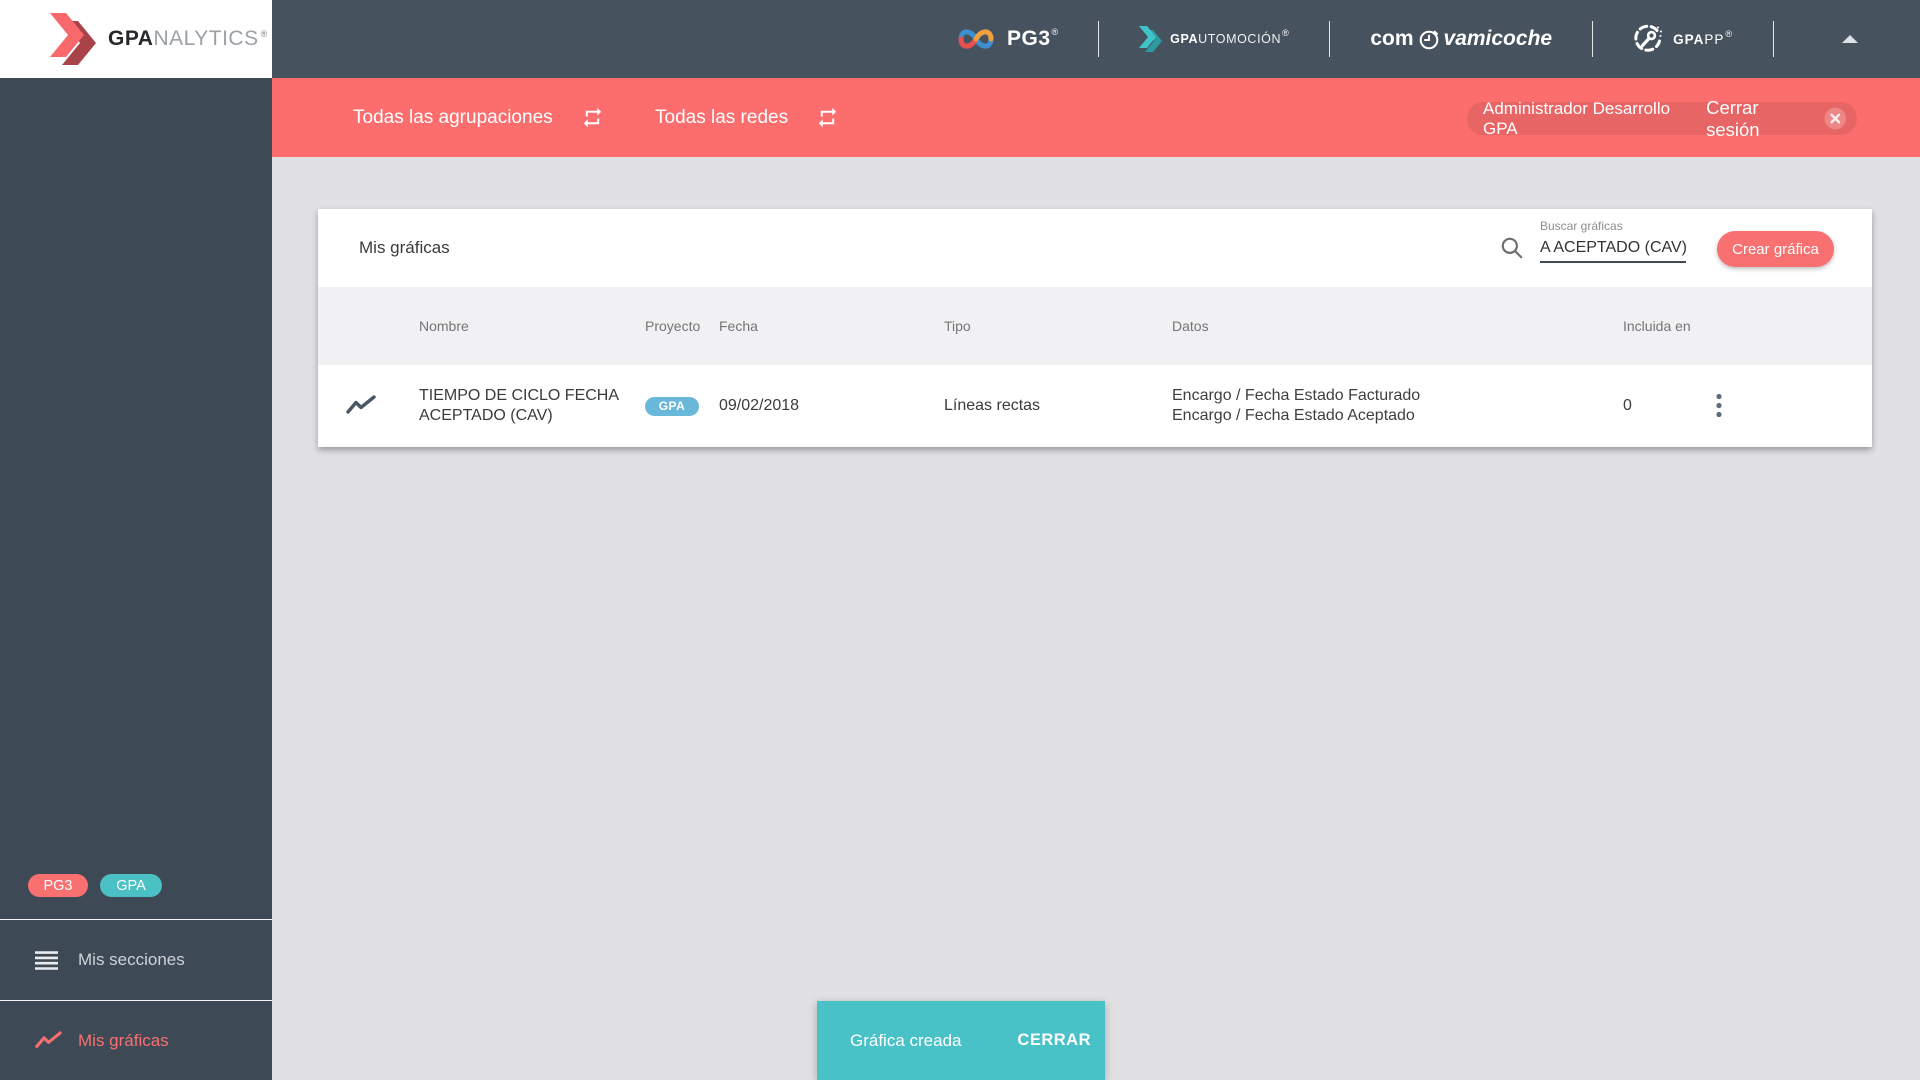 Image resolution: width=1920 pixels, height=1080 pixels. What do you see at coordinates (673, 326) in the screenshot?
I see `column-header-proyecto: Proyecto` at bounding box center [673, 326].